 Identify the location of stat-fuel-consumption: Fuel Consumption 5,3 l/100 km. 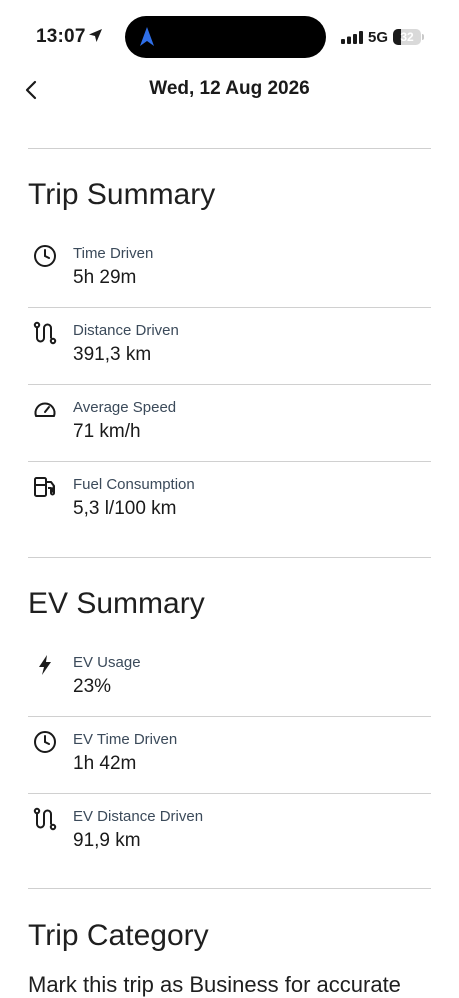
(229, 500).